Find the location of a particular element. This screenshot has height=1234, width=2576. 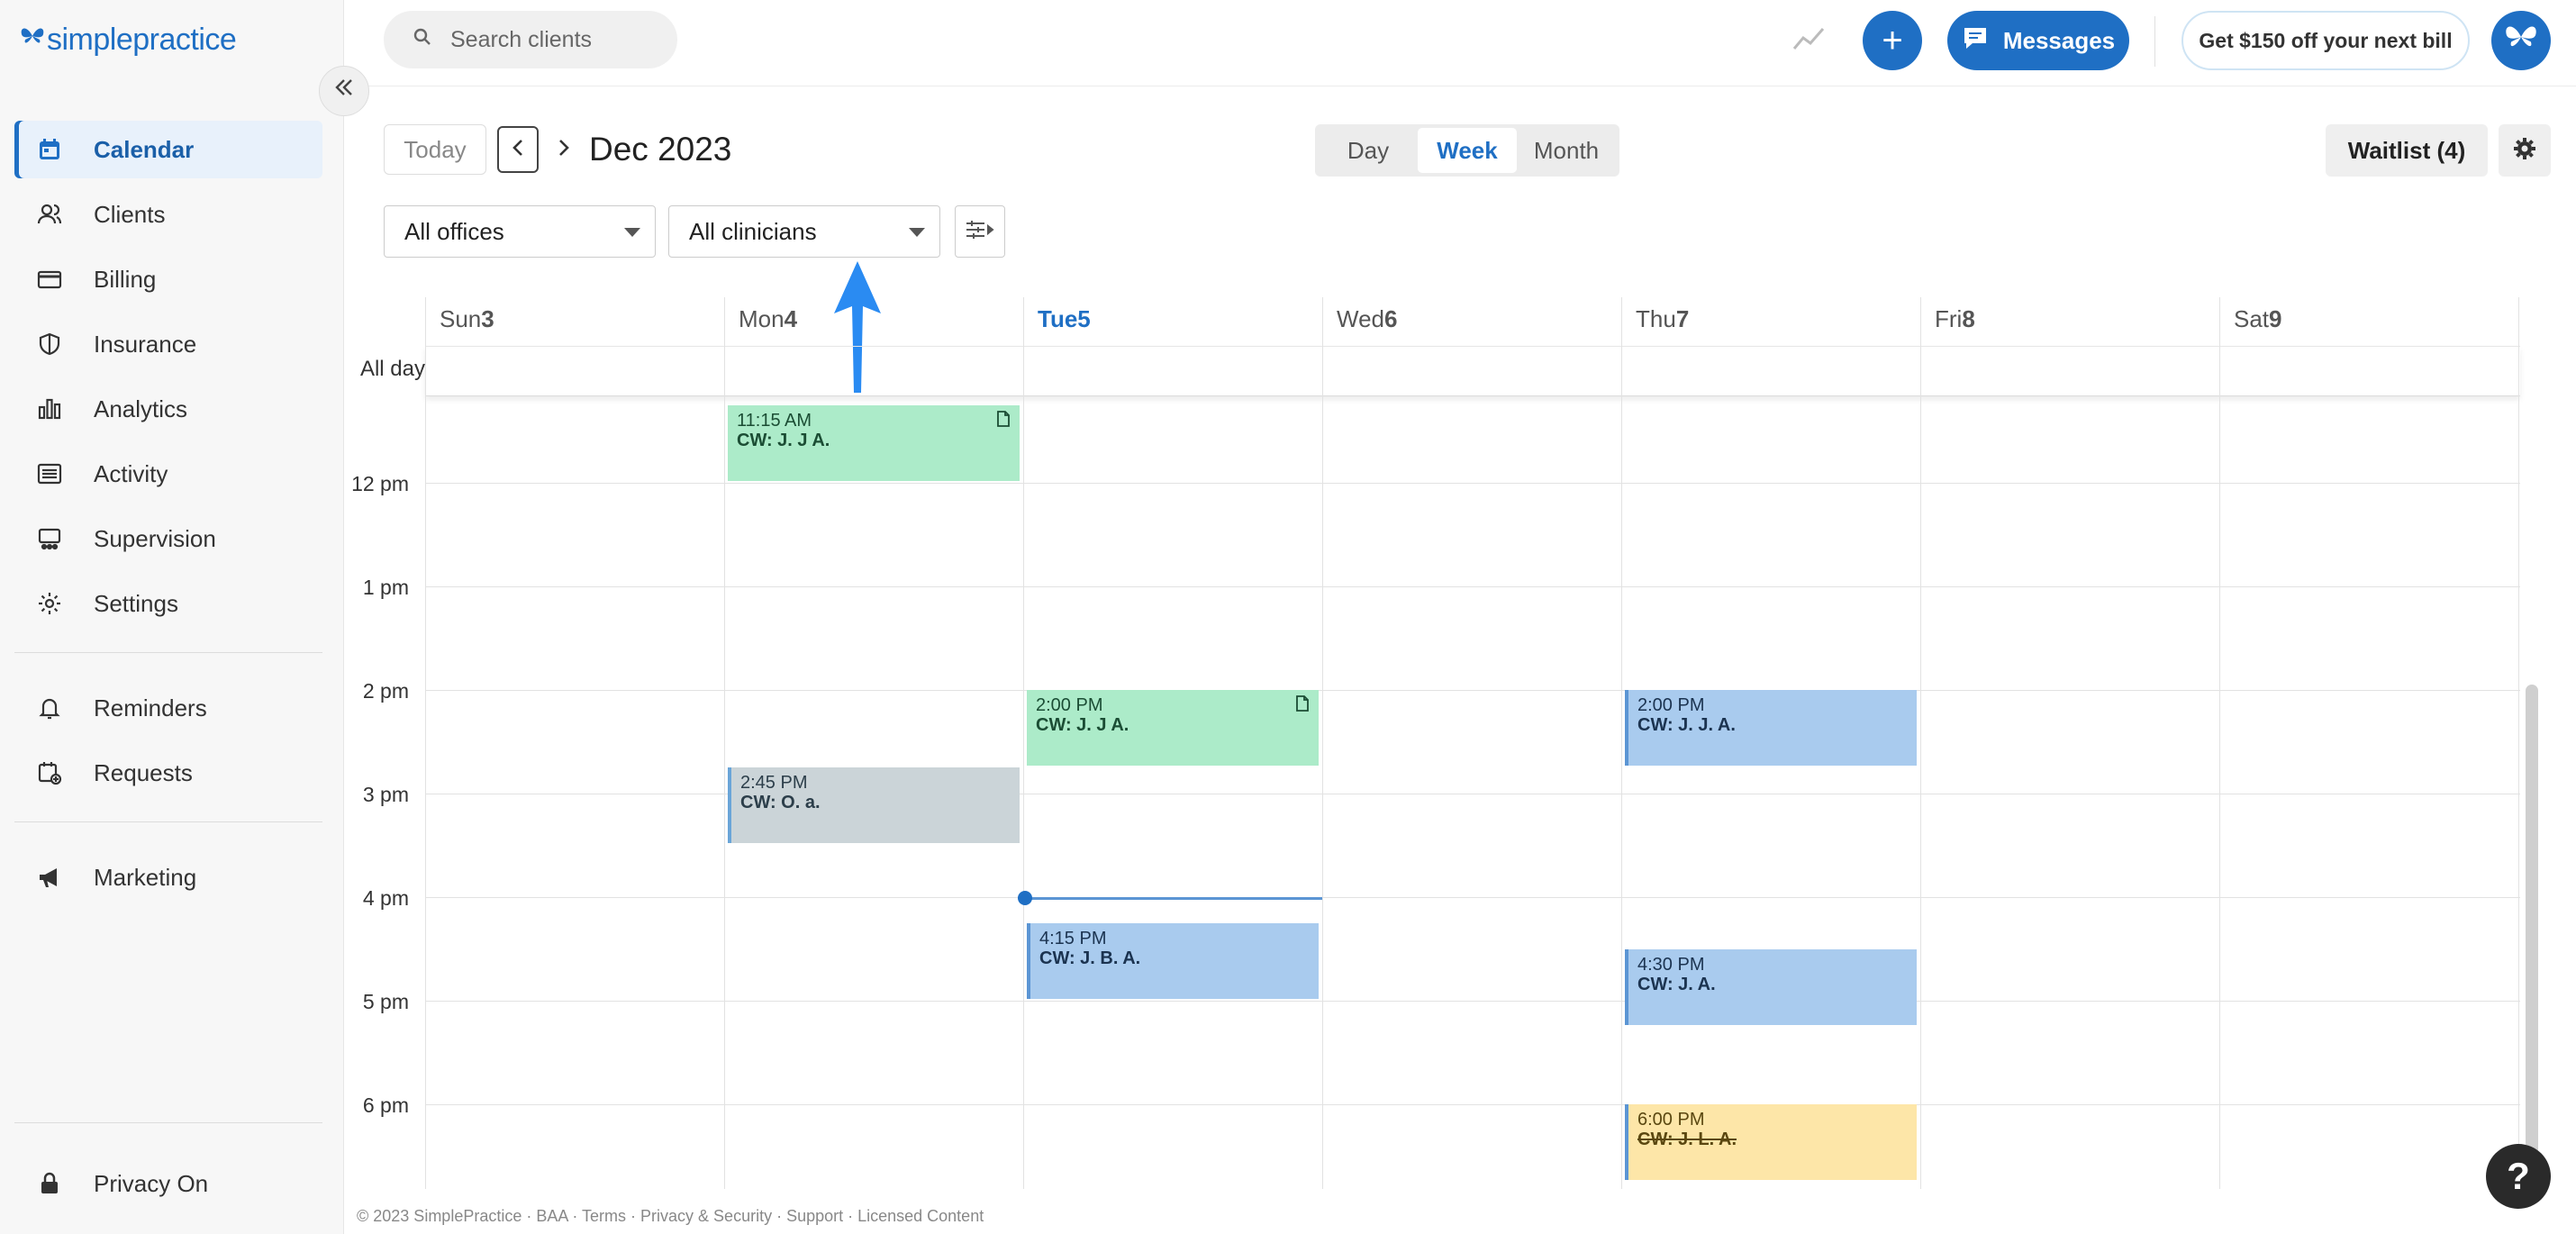

day-name: Tue is located at coordinates (1058, 318).